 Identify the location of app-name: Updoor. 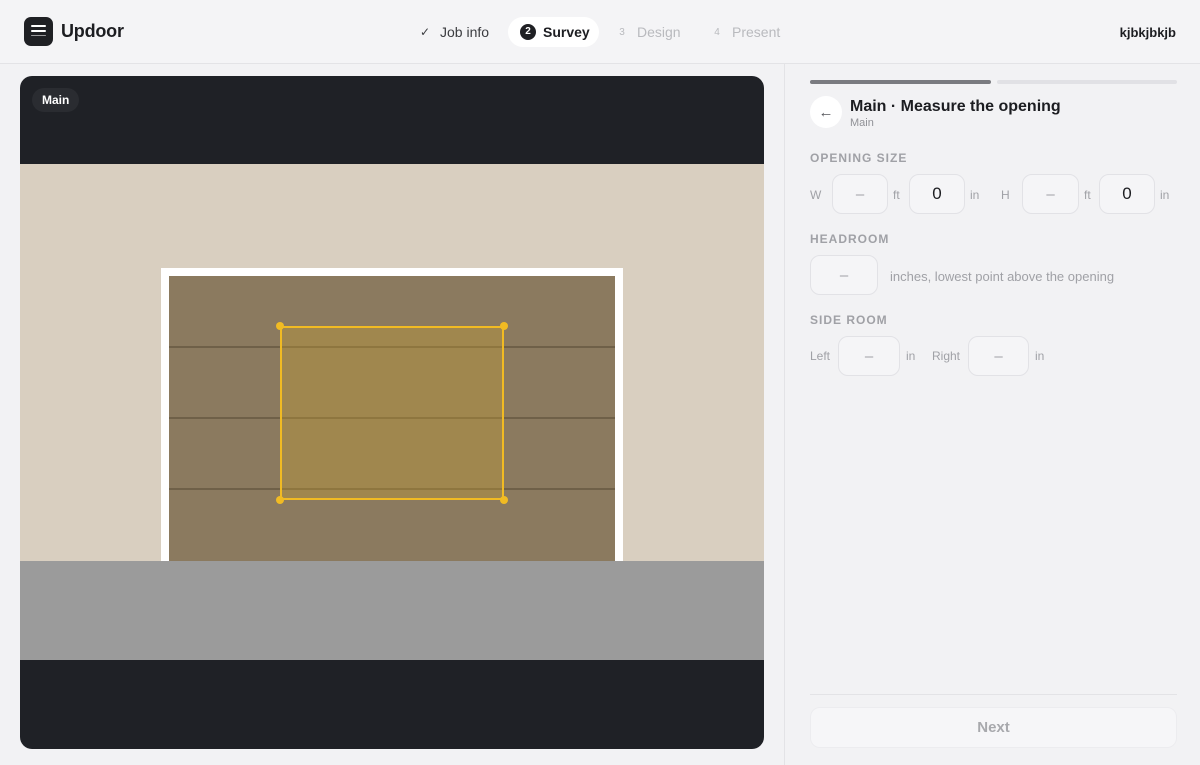
(92, 31).